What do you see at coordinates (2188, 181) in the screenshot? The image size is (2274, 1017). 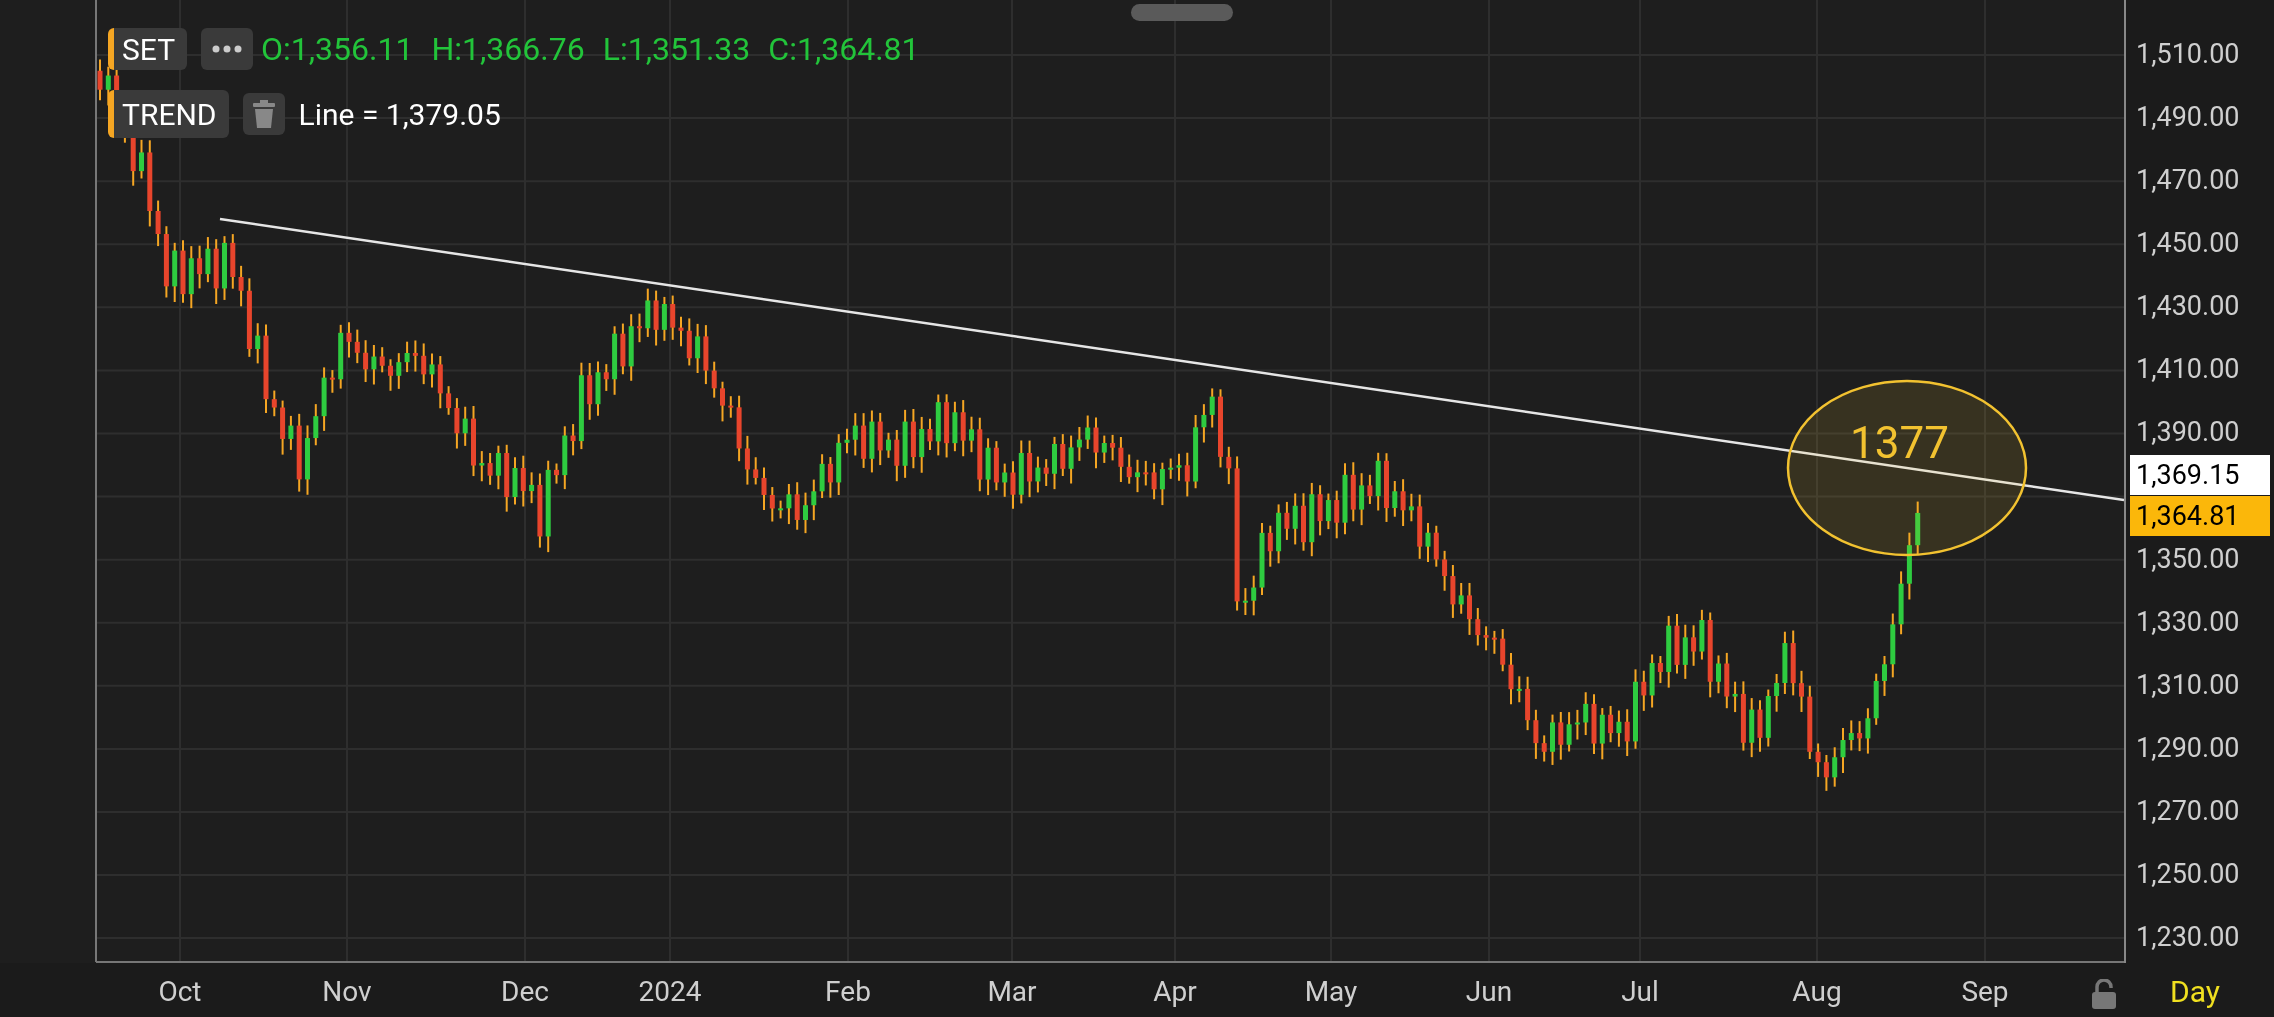 I see `price-label: 1,470.00` at bounding box center [2188, 181].